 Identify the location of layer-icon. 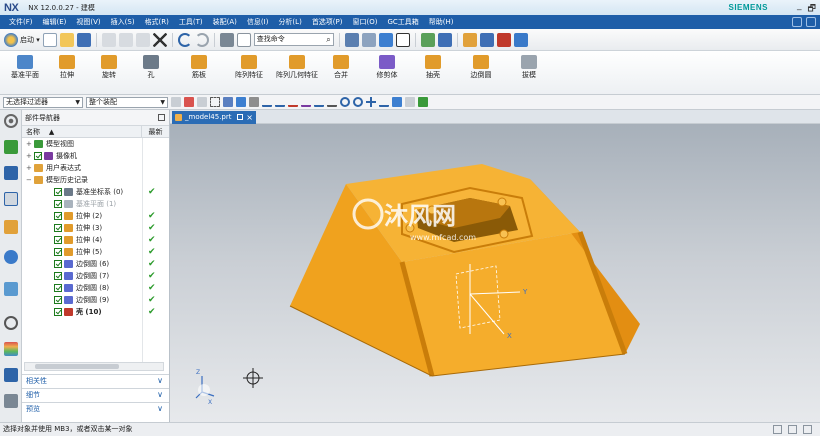
(444, 39).